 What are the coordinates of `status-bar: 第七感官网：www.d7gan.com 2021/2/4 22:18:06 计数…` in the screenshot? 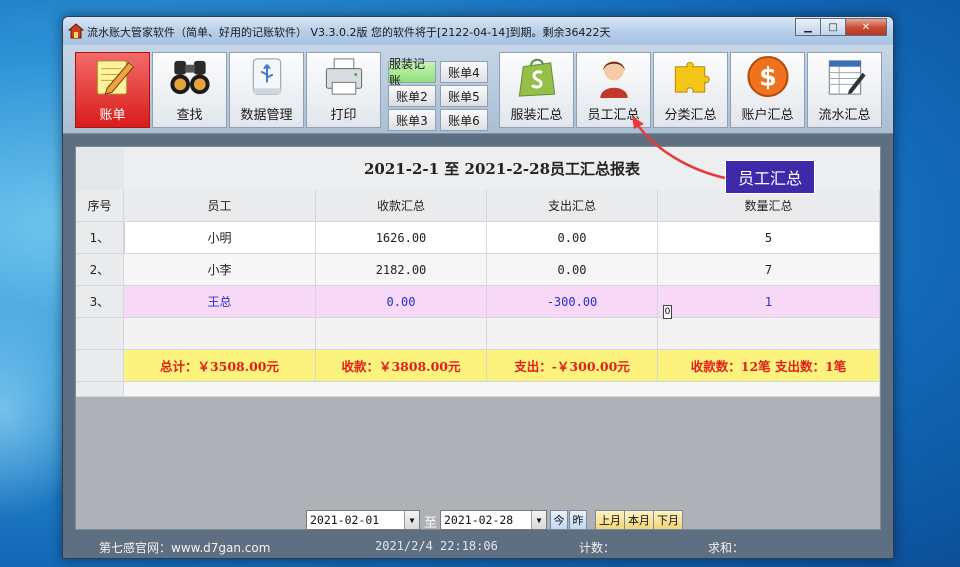 It's located at (478, 546).